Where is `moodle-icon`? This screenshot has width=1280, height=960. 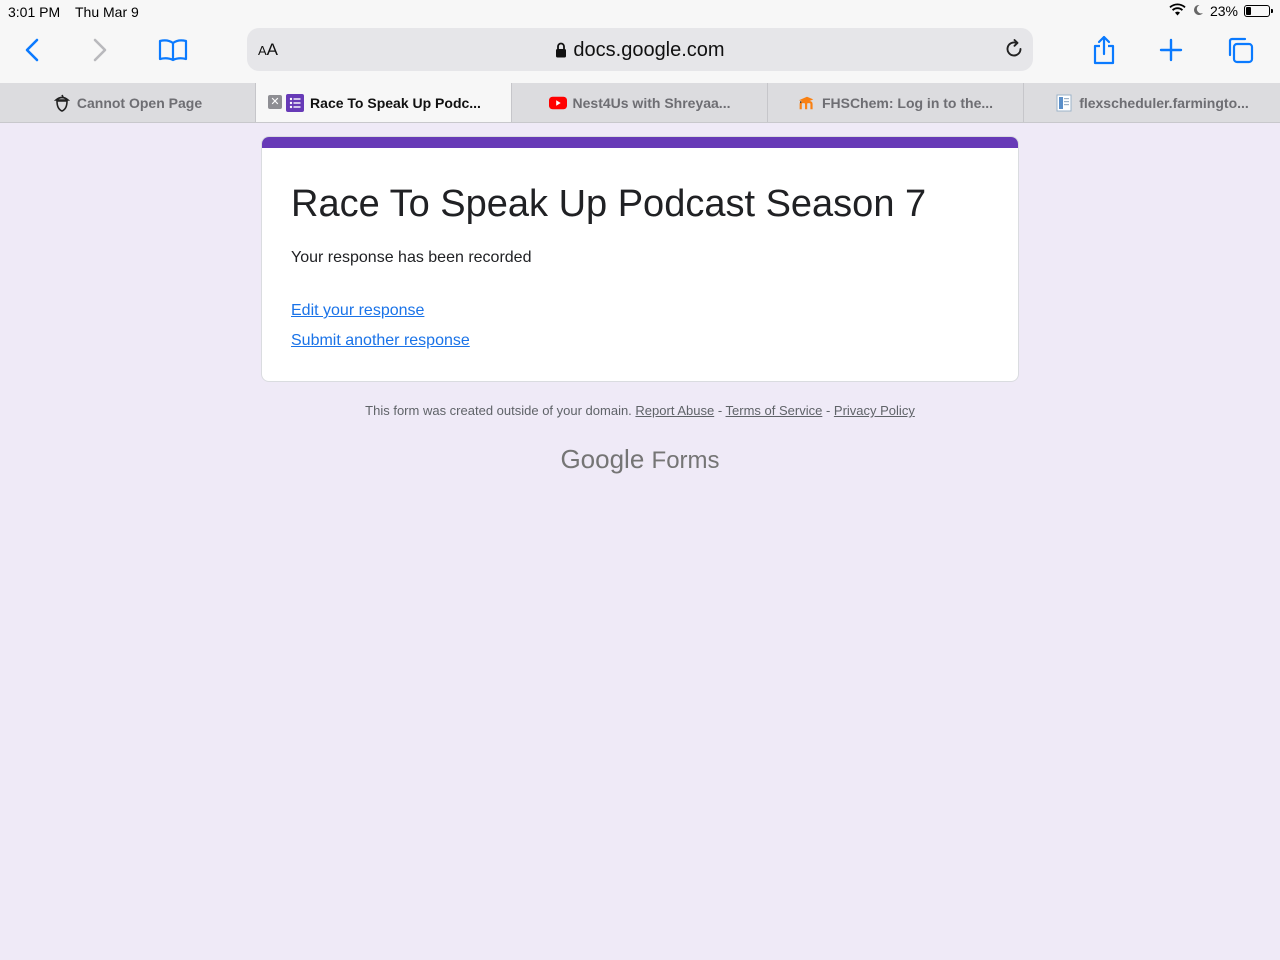 moodle-icon is located at coordinates (807, 103).